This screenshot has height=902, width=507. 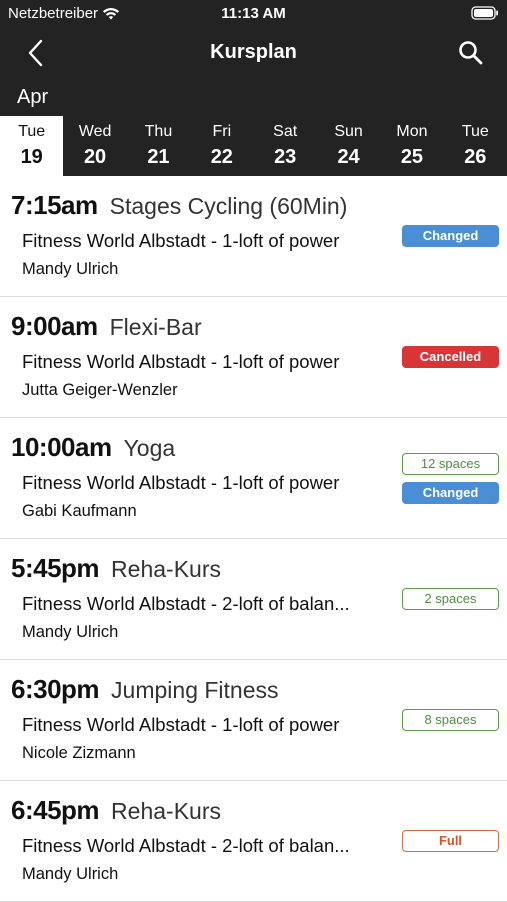 I want to click on status-badges: Cancelled, so click(x=450, y=357).